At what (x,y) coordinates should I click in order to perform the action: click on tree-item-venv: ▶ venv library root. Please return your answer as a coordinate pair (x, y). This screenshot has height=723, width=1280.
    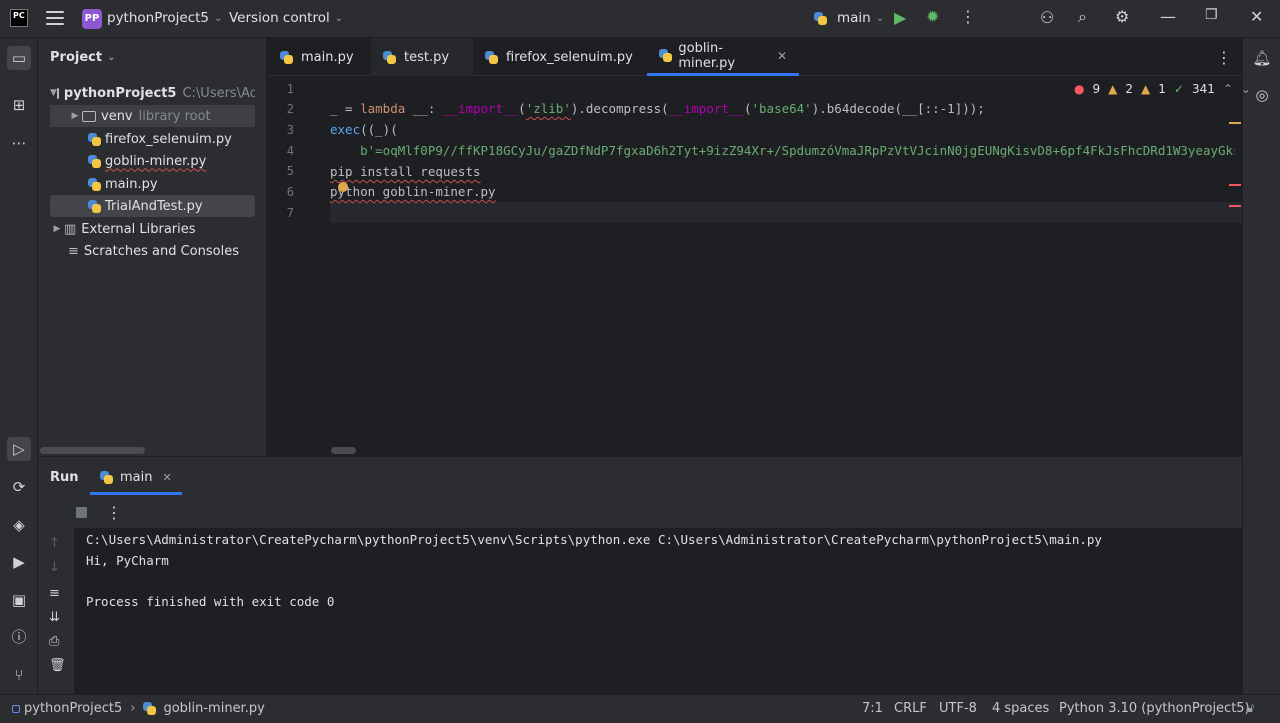
    Looking at the image, I should click on (152, 116).